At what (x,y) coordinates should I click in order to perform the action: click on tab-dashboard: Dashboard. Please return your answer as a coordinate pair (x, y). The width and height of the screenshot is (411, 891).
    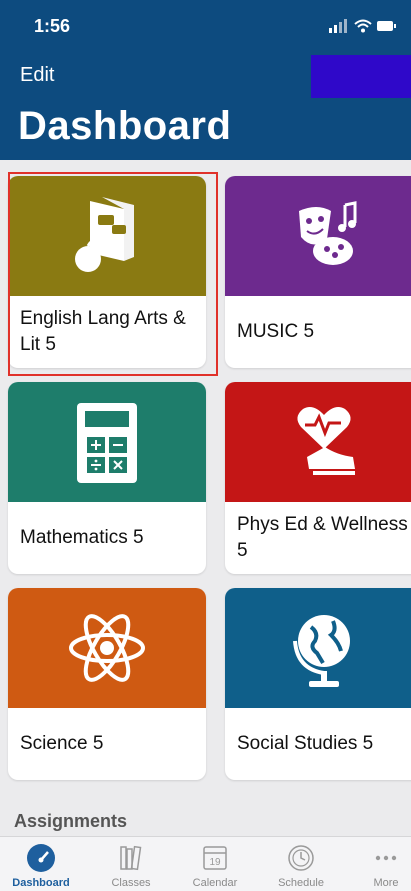
    Looking at the image, I should click on (41, 864).